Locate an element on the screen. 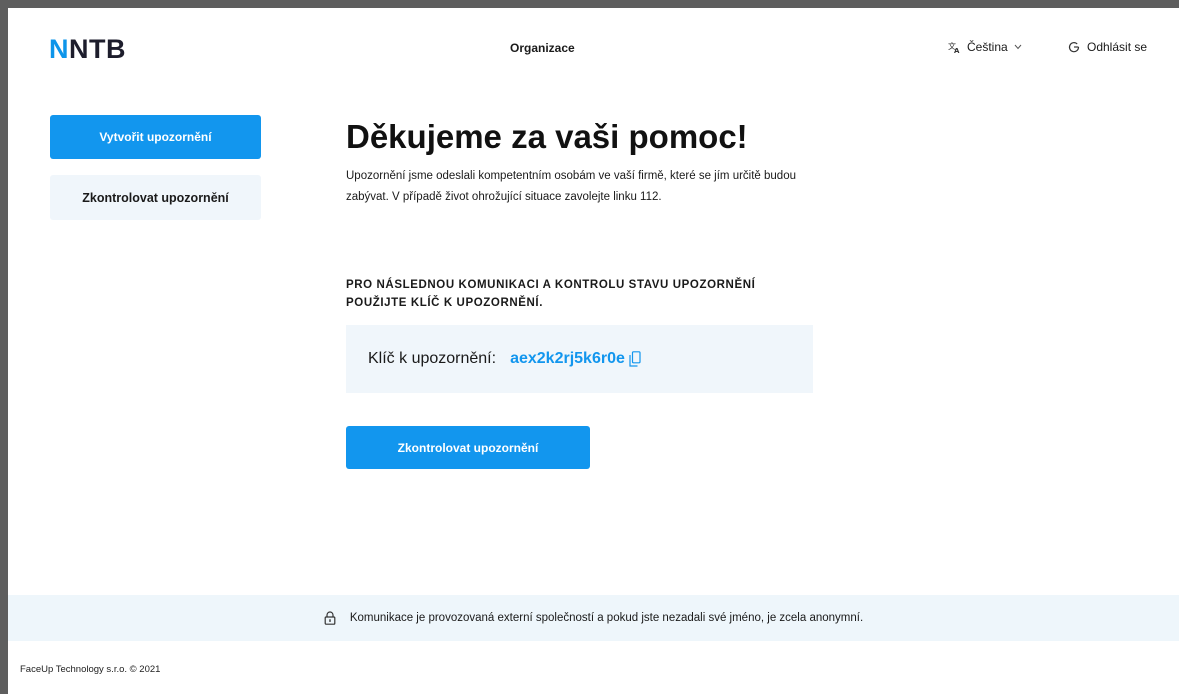  lock-icon is located at coordinates (330, 618).